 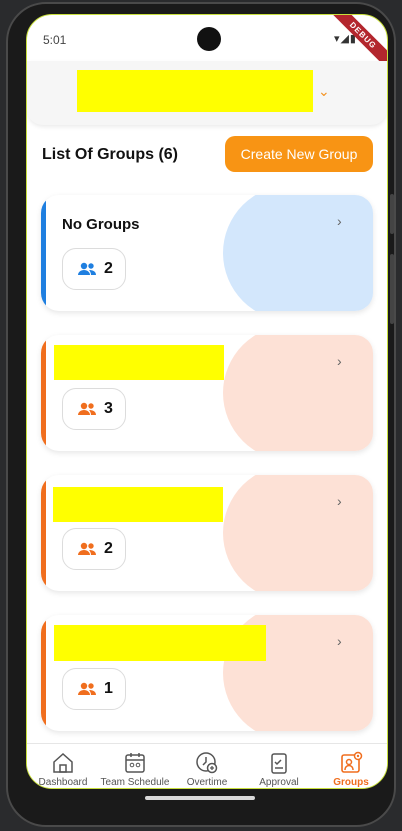 I want to click on nav-label: Overtime, so click(x=207, y=782).